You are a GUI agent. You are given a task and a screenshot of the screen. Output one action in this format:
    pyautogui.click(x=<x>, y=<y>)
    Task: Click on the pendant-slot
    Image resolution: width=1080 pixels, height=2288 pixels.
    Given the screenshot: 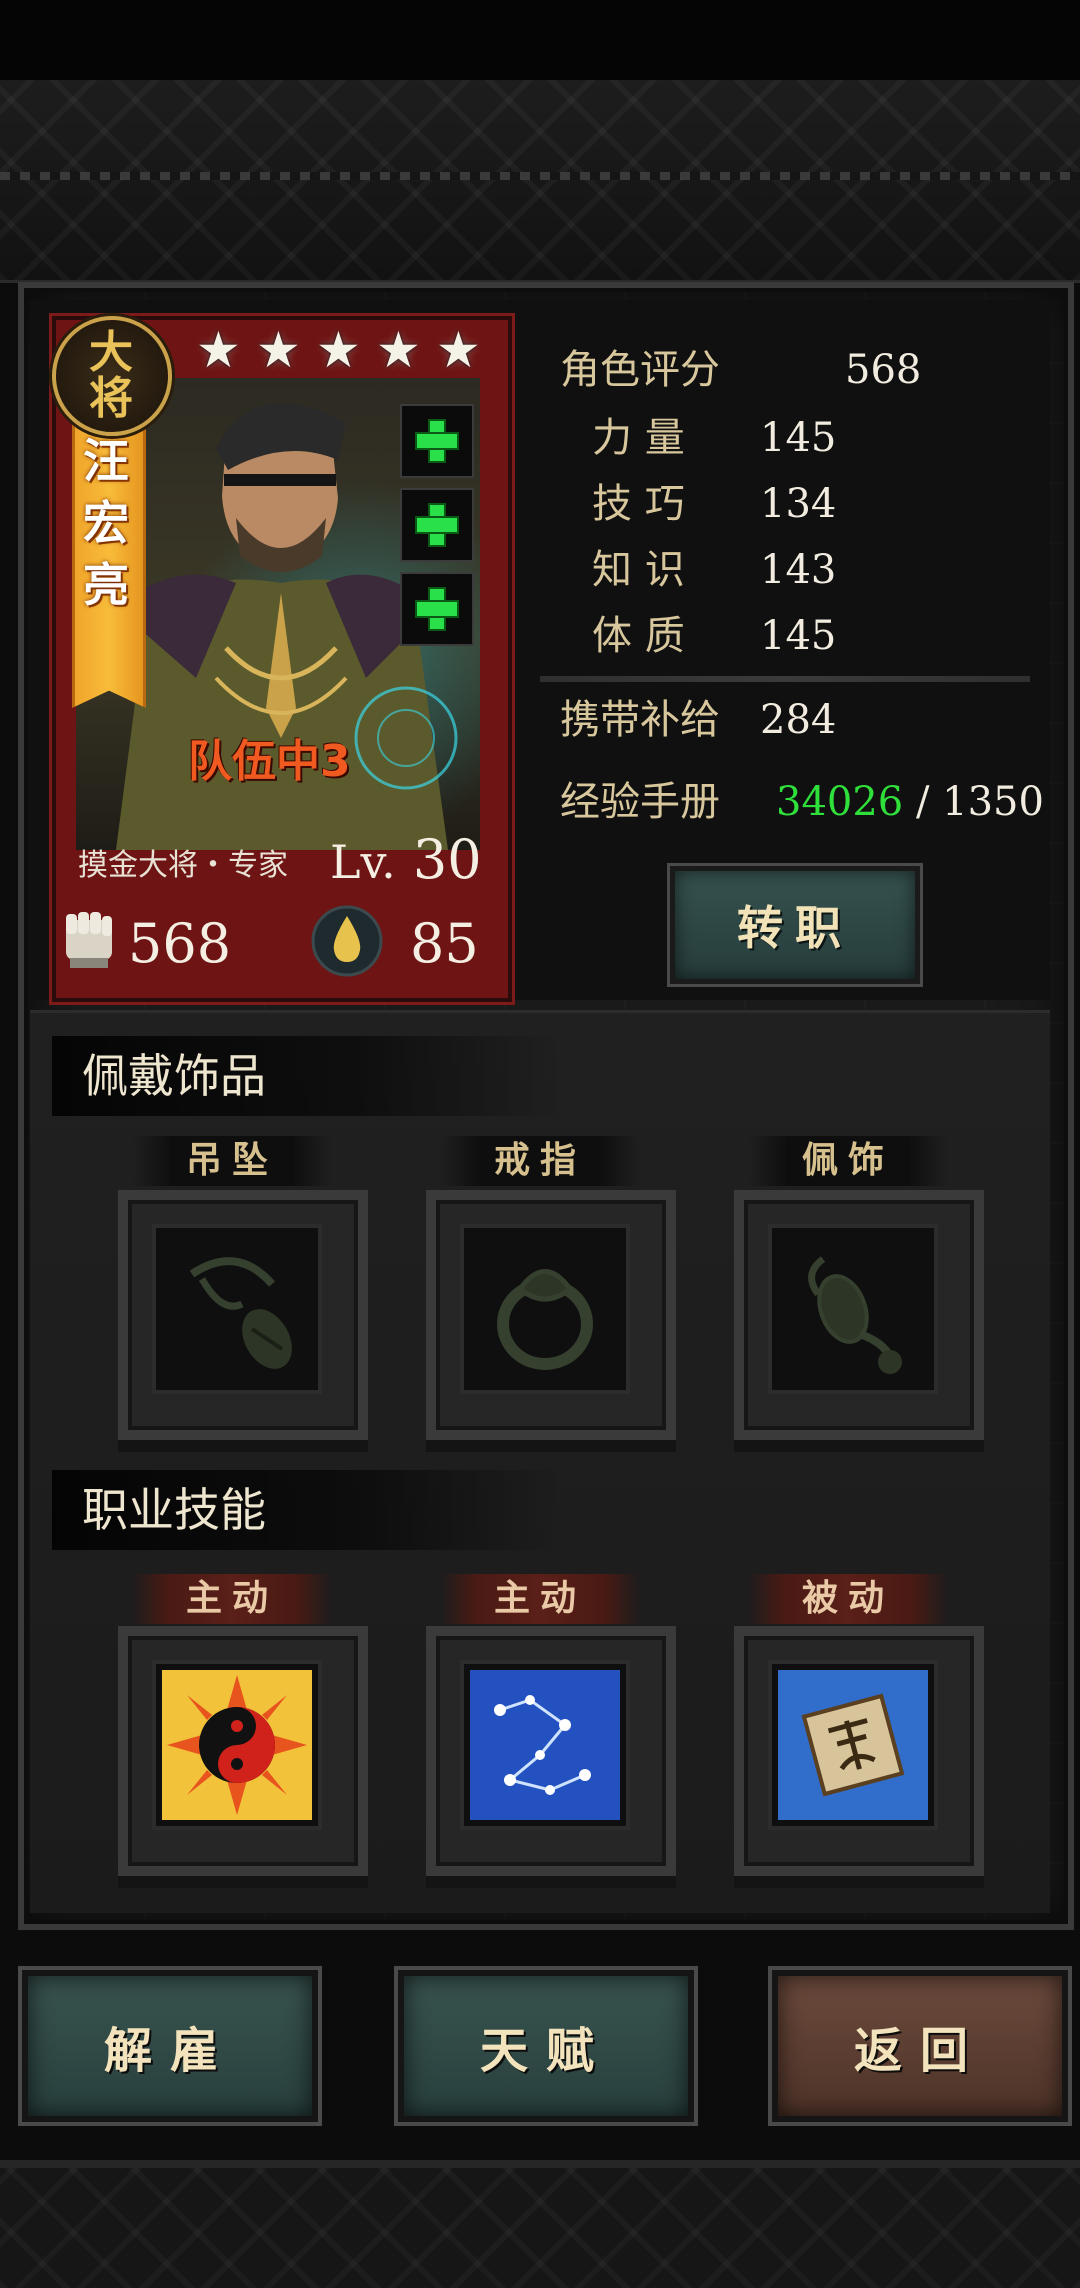 What is the action you would take?
    pyautogui.click(x=243, y=1315)
    